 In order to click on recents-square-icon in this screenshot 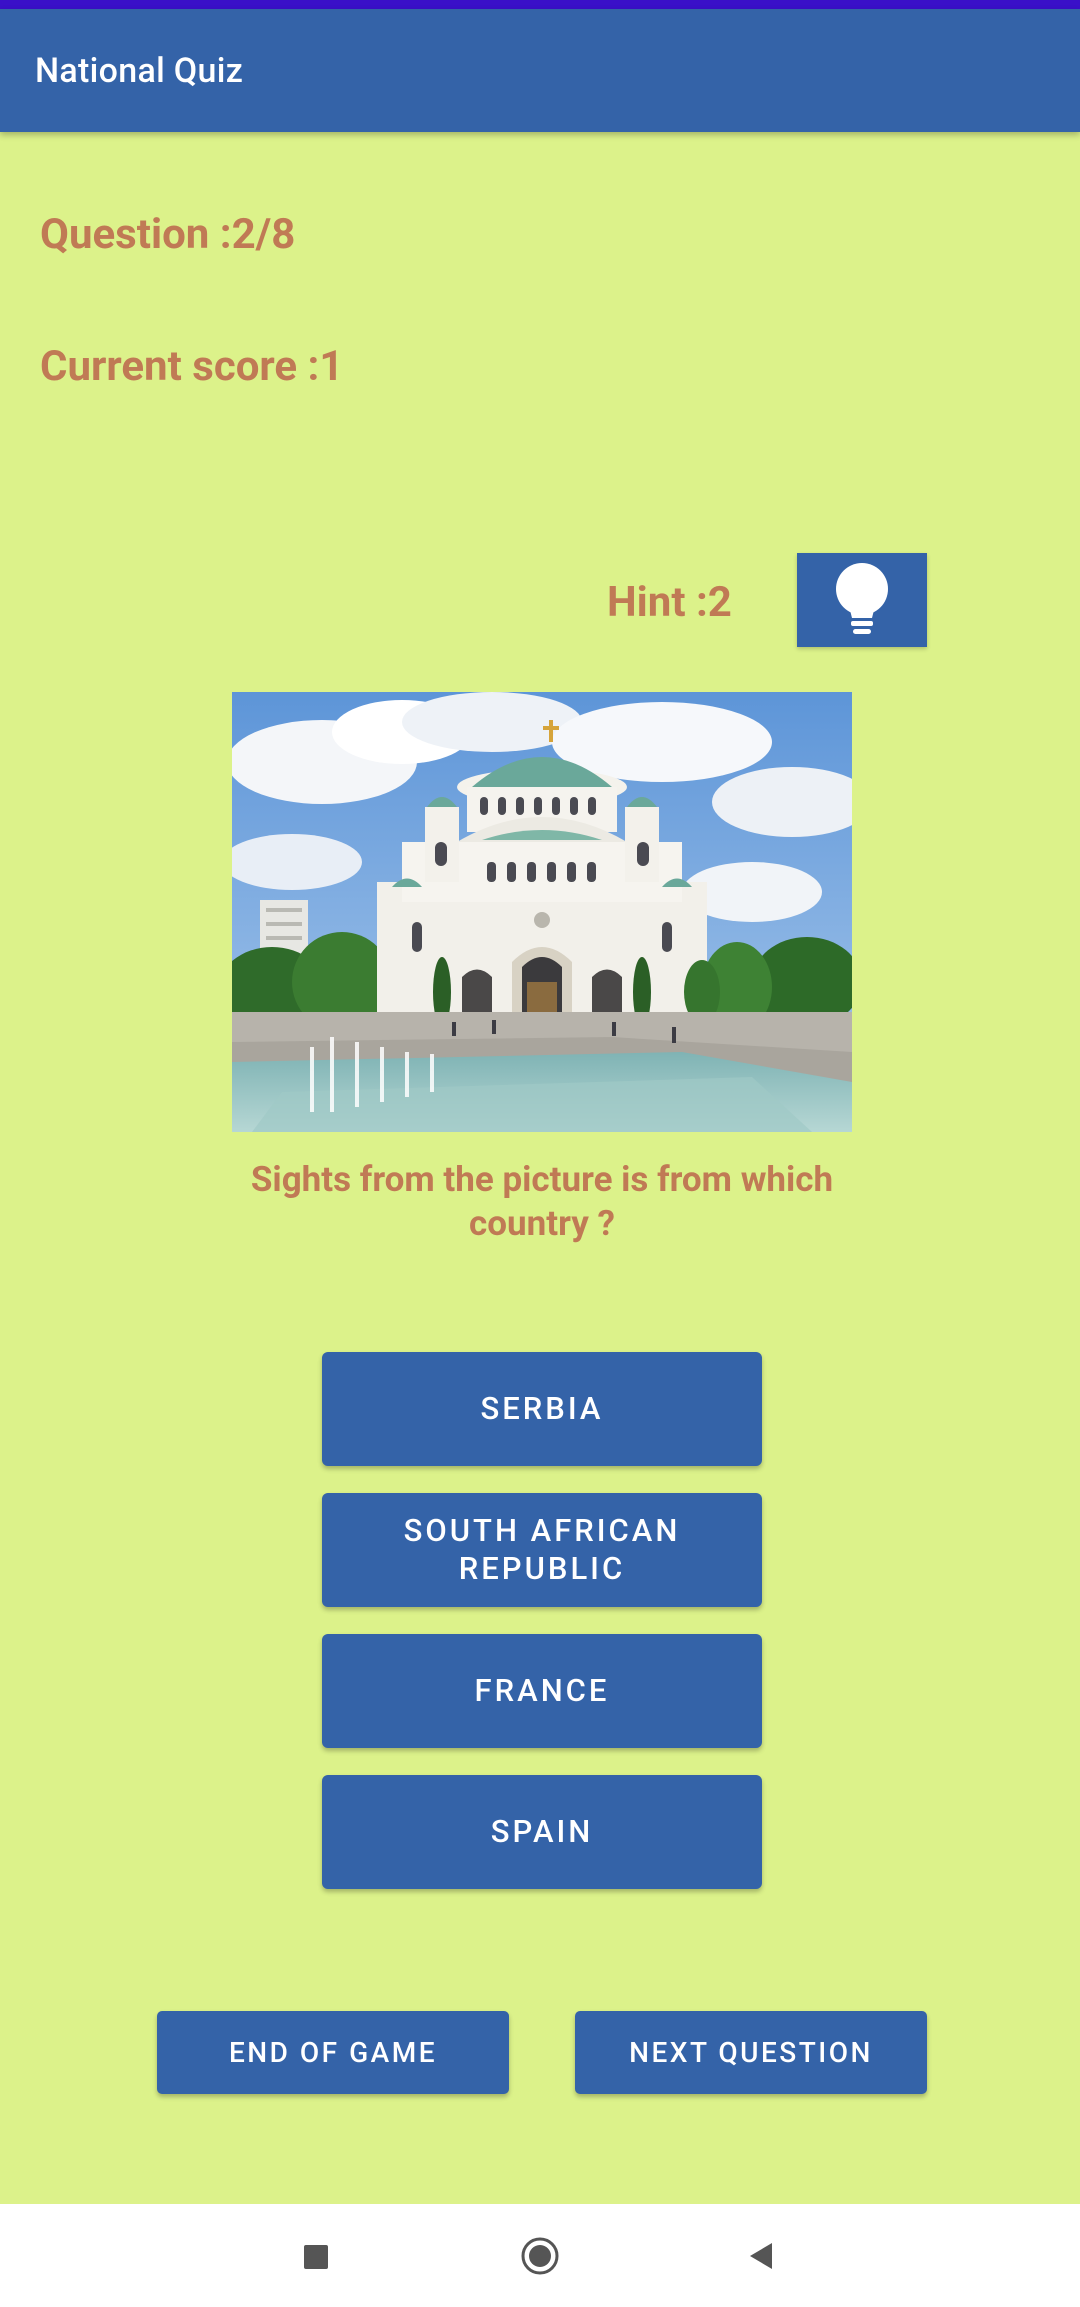, I will do `click(315, 2256)`.